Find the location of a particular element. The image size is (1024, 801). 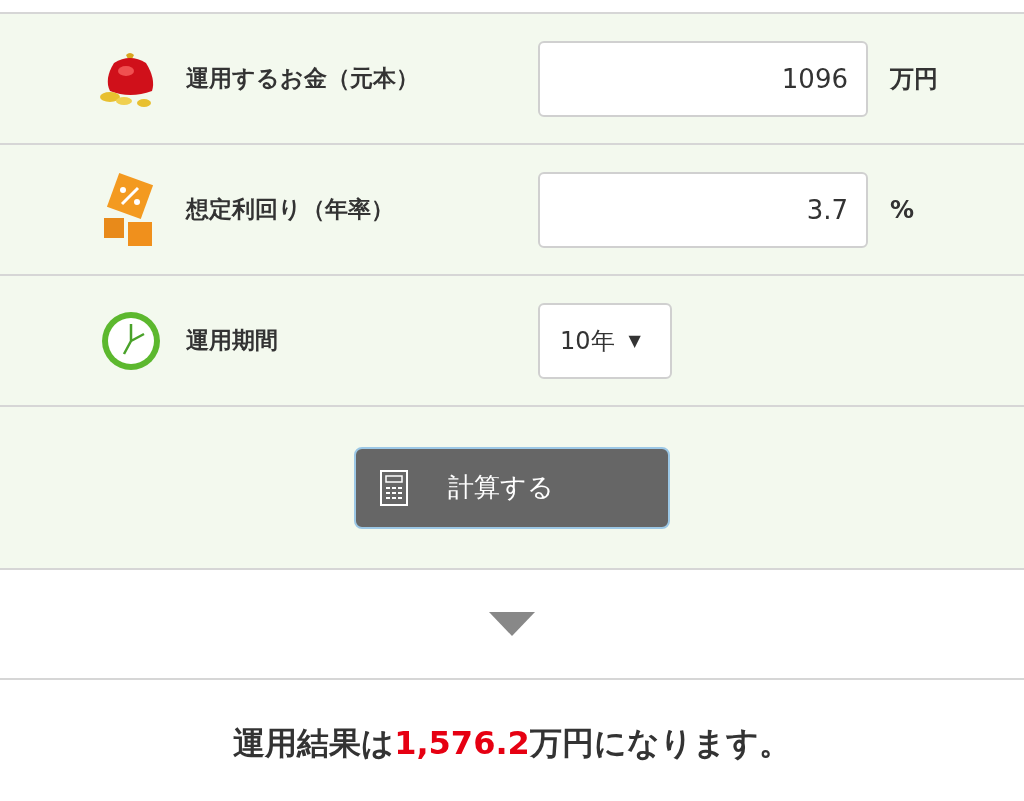

result-text: 運用結果は 1,576.2万円になります。 is located at coordinates (512, 743).